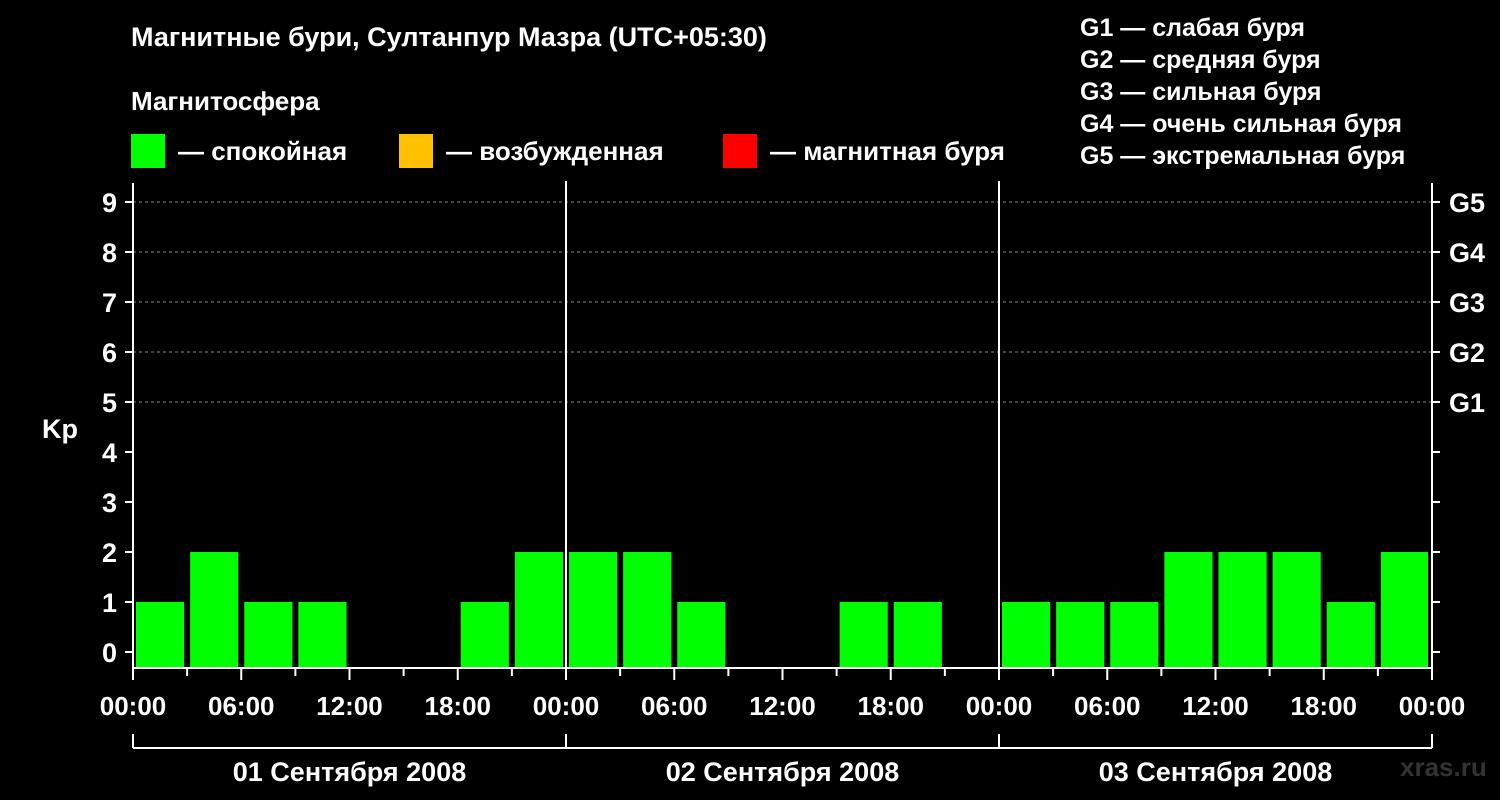 Image resolution: width=1500 pixels, height=800 pixels. Describe the element at coordinates (887, 150) in the screenshot. I see `legend-label-storm: — магнитная буря` at that location.